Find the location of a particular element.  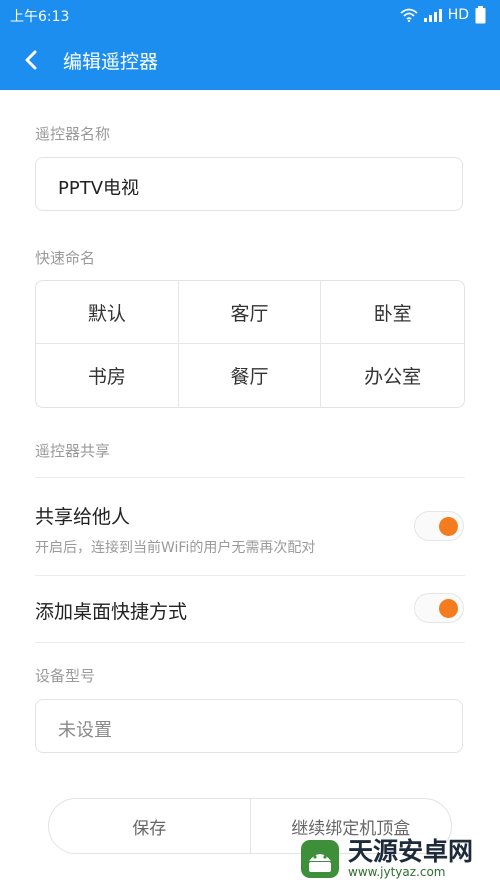

quick-name-default: 默认 is located at coordinates (107, 312).